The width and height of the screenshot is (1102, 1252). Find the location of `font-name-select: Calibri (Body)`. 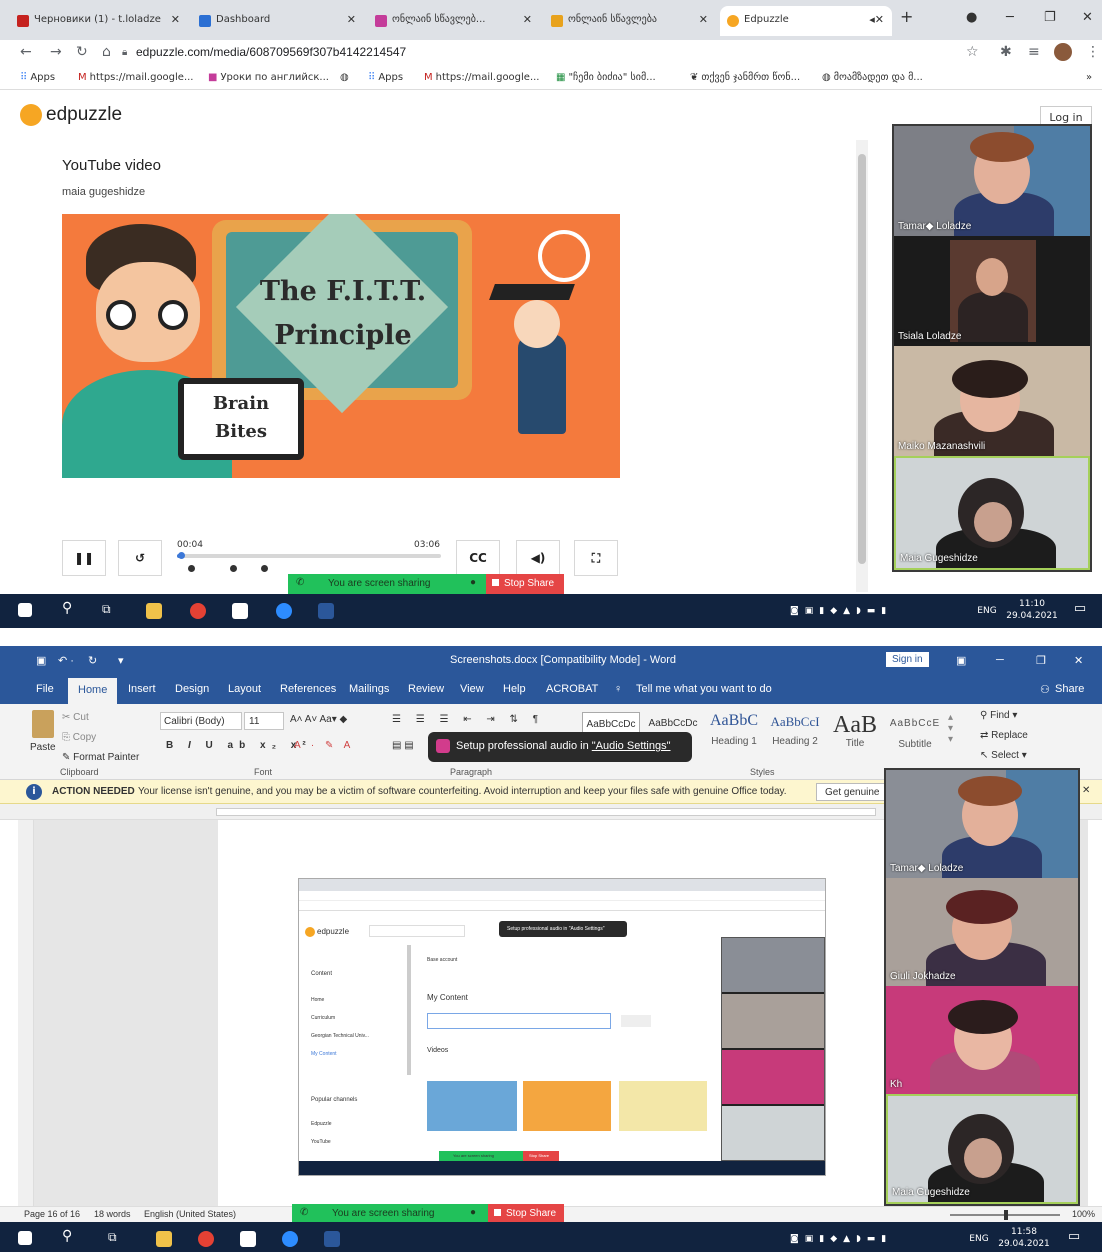

font-name-select: Calibri (Body) is located at coordinates (201, 721).